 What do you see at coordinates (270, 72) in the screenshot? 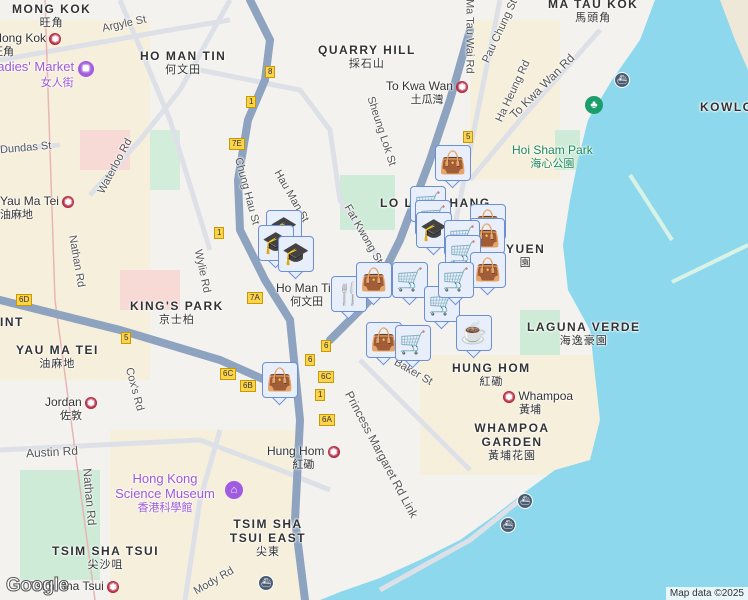
I see `route-shield: 8` at bounding box center [270, 72].